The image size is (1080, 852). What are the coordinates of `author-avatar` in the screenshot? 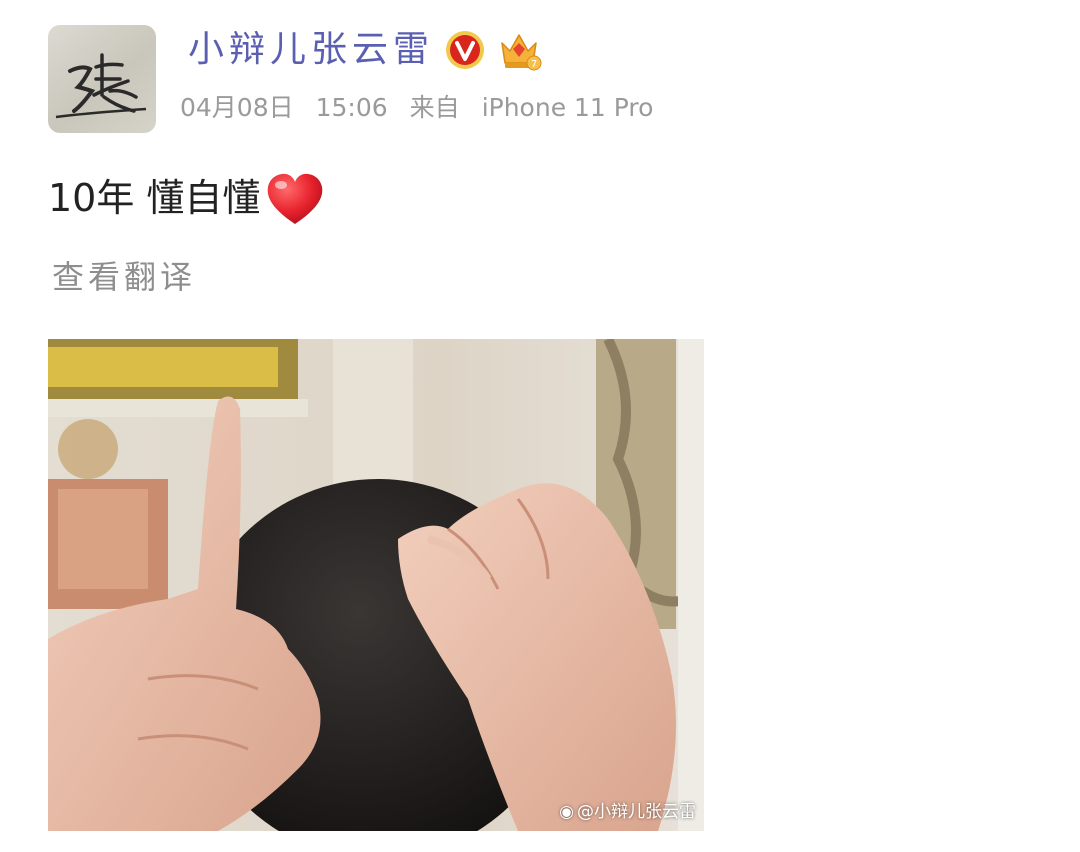 It's located at (102, 79).